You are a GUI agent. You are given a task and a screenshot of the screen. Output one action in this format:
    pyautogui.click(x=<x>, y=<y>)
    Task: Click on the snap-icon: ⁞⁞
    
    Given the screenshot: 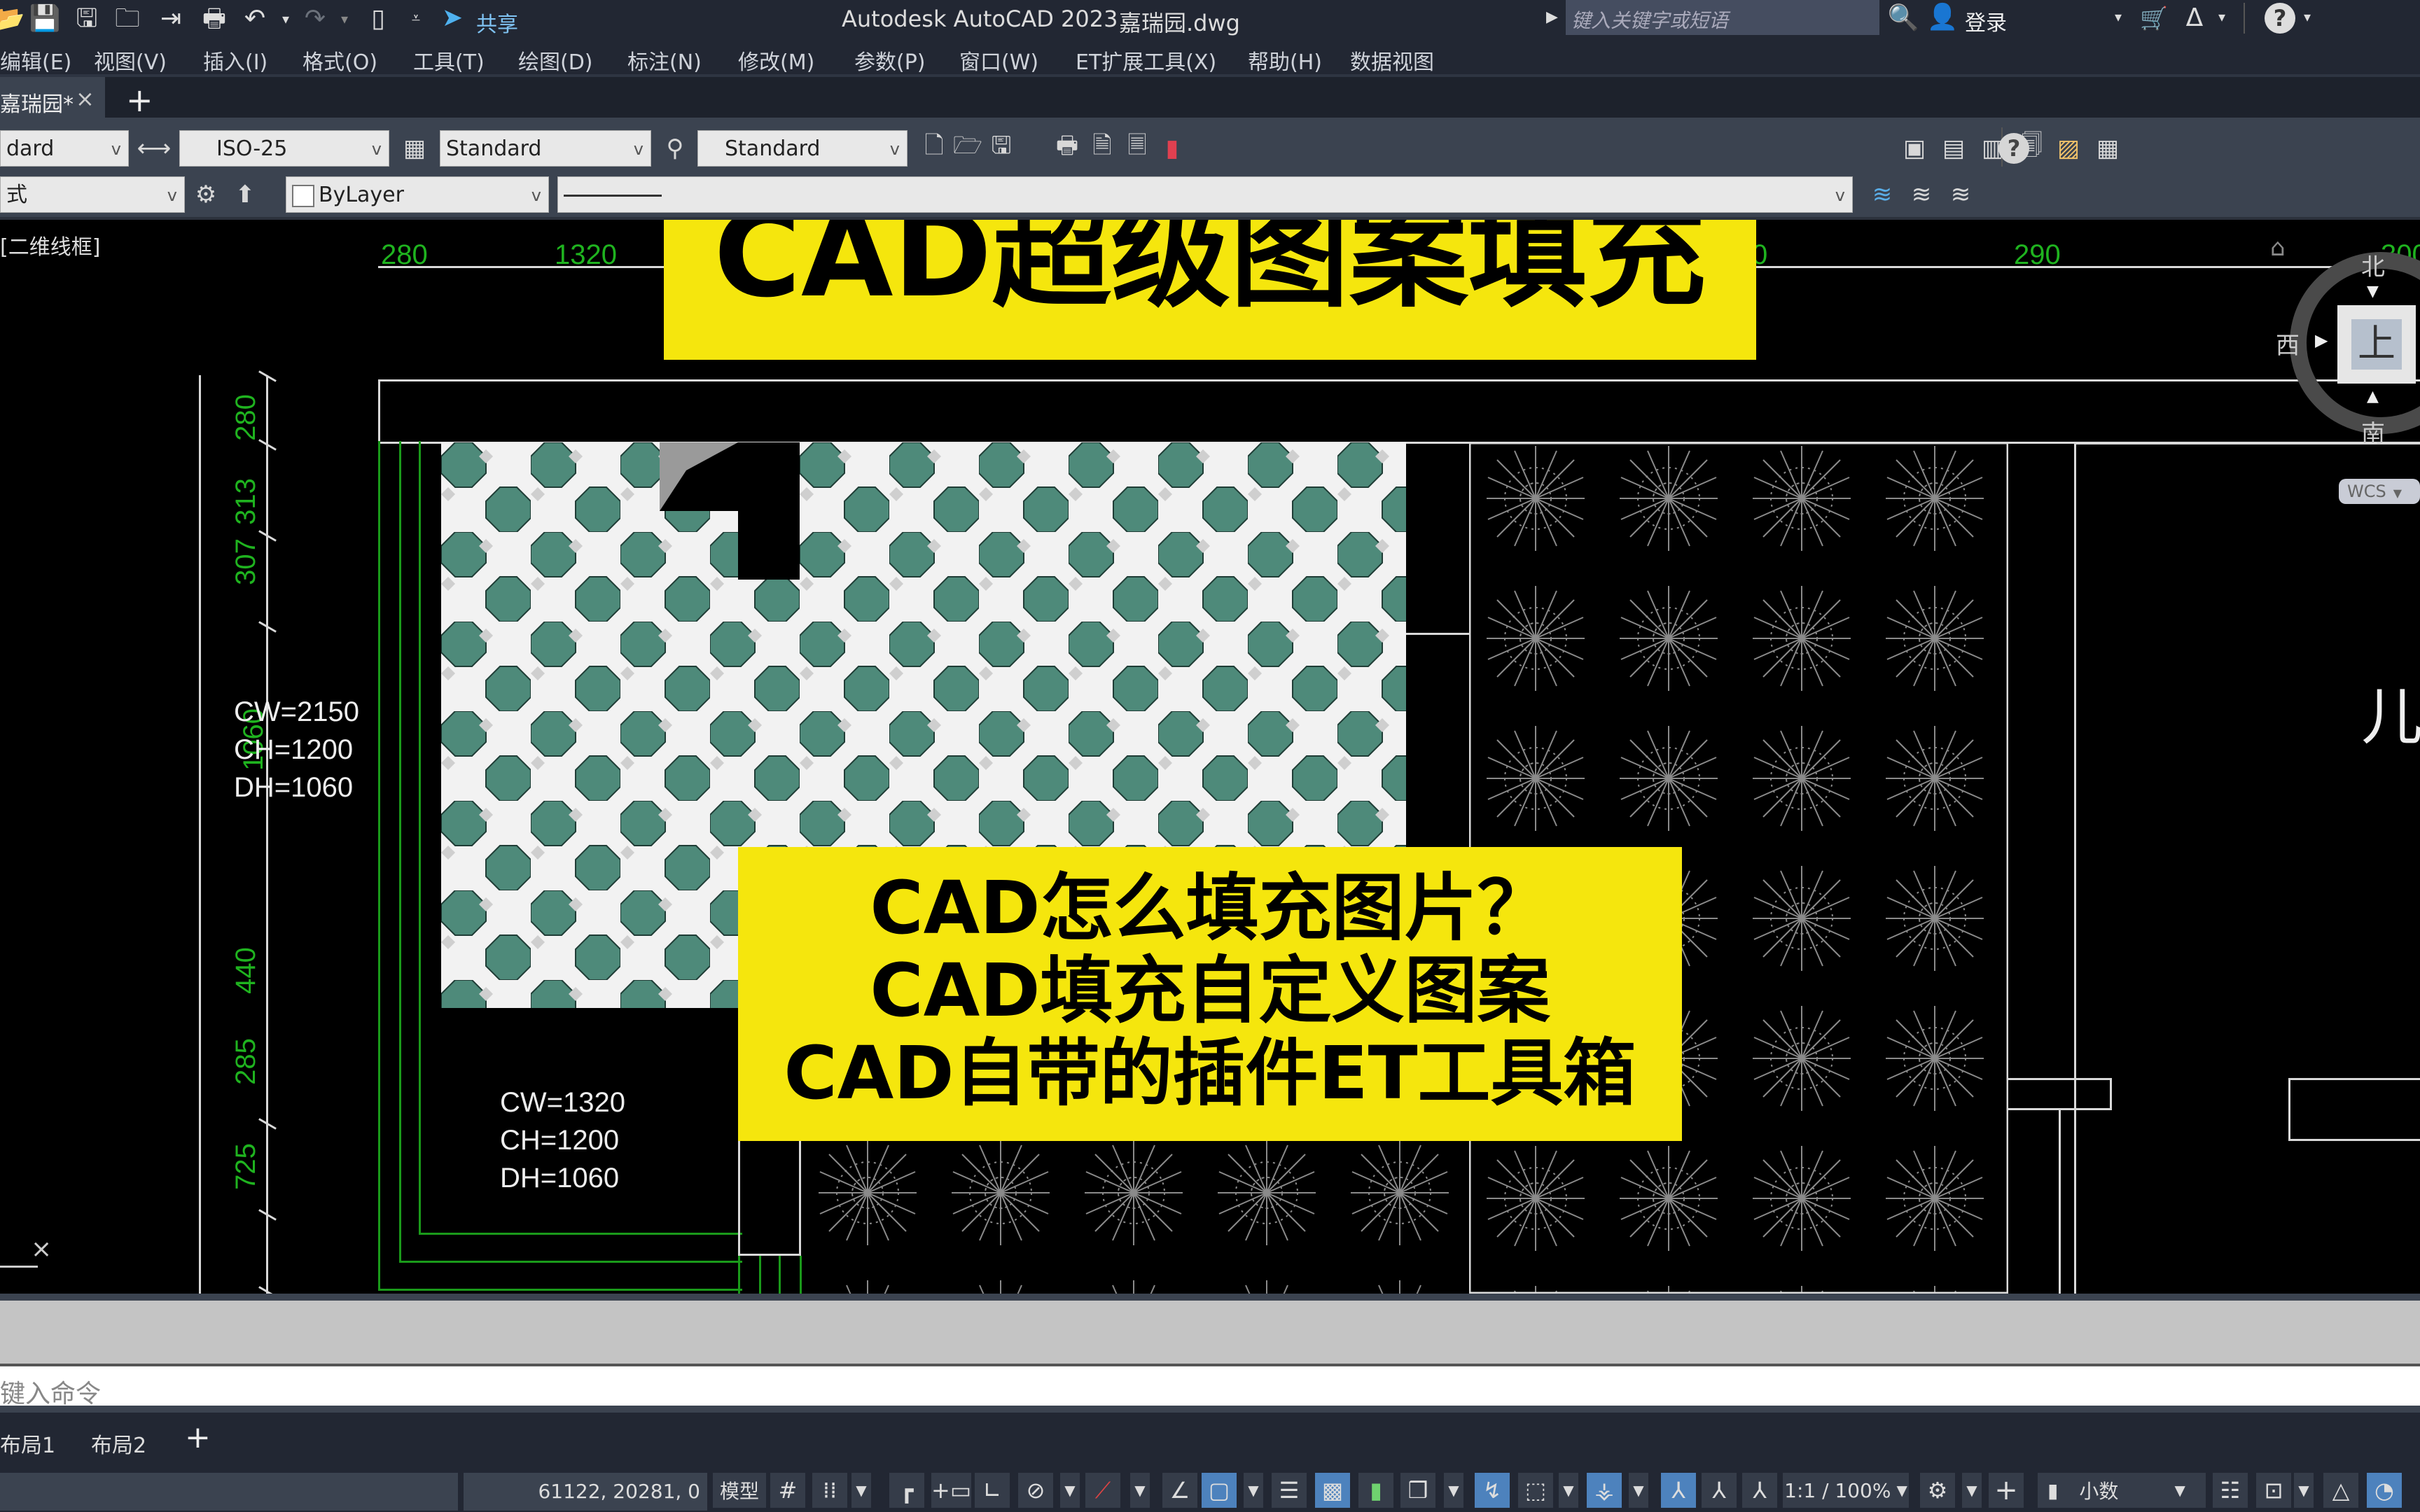 What is the action you would take?
    pyautogui.click(x=830, y=1490)
    